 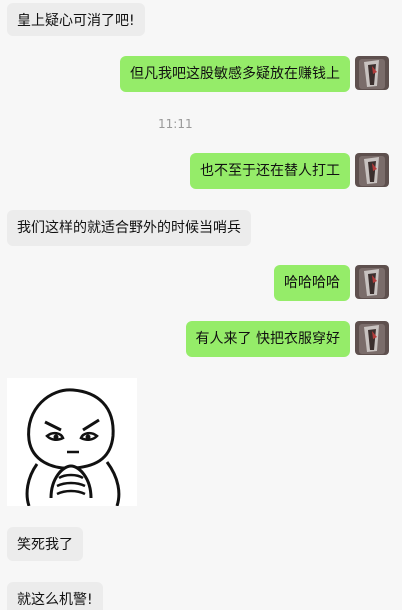 I want to click on message-bubble-received: 就这么机警!, so click(x=55, y=596).